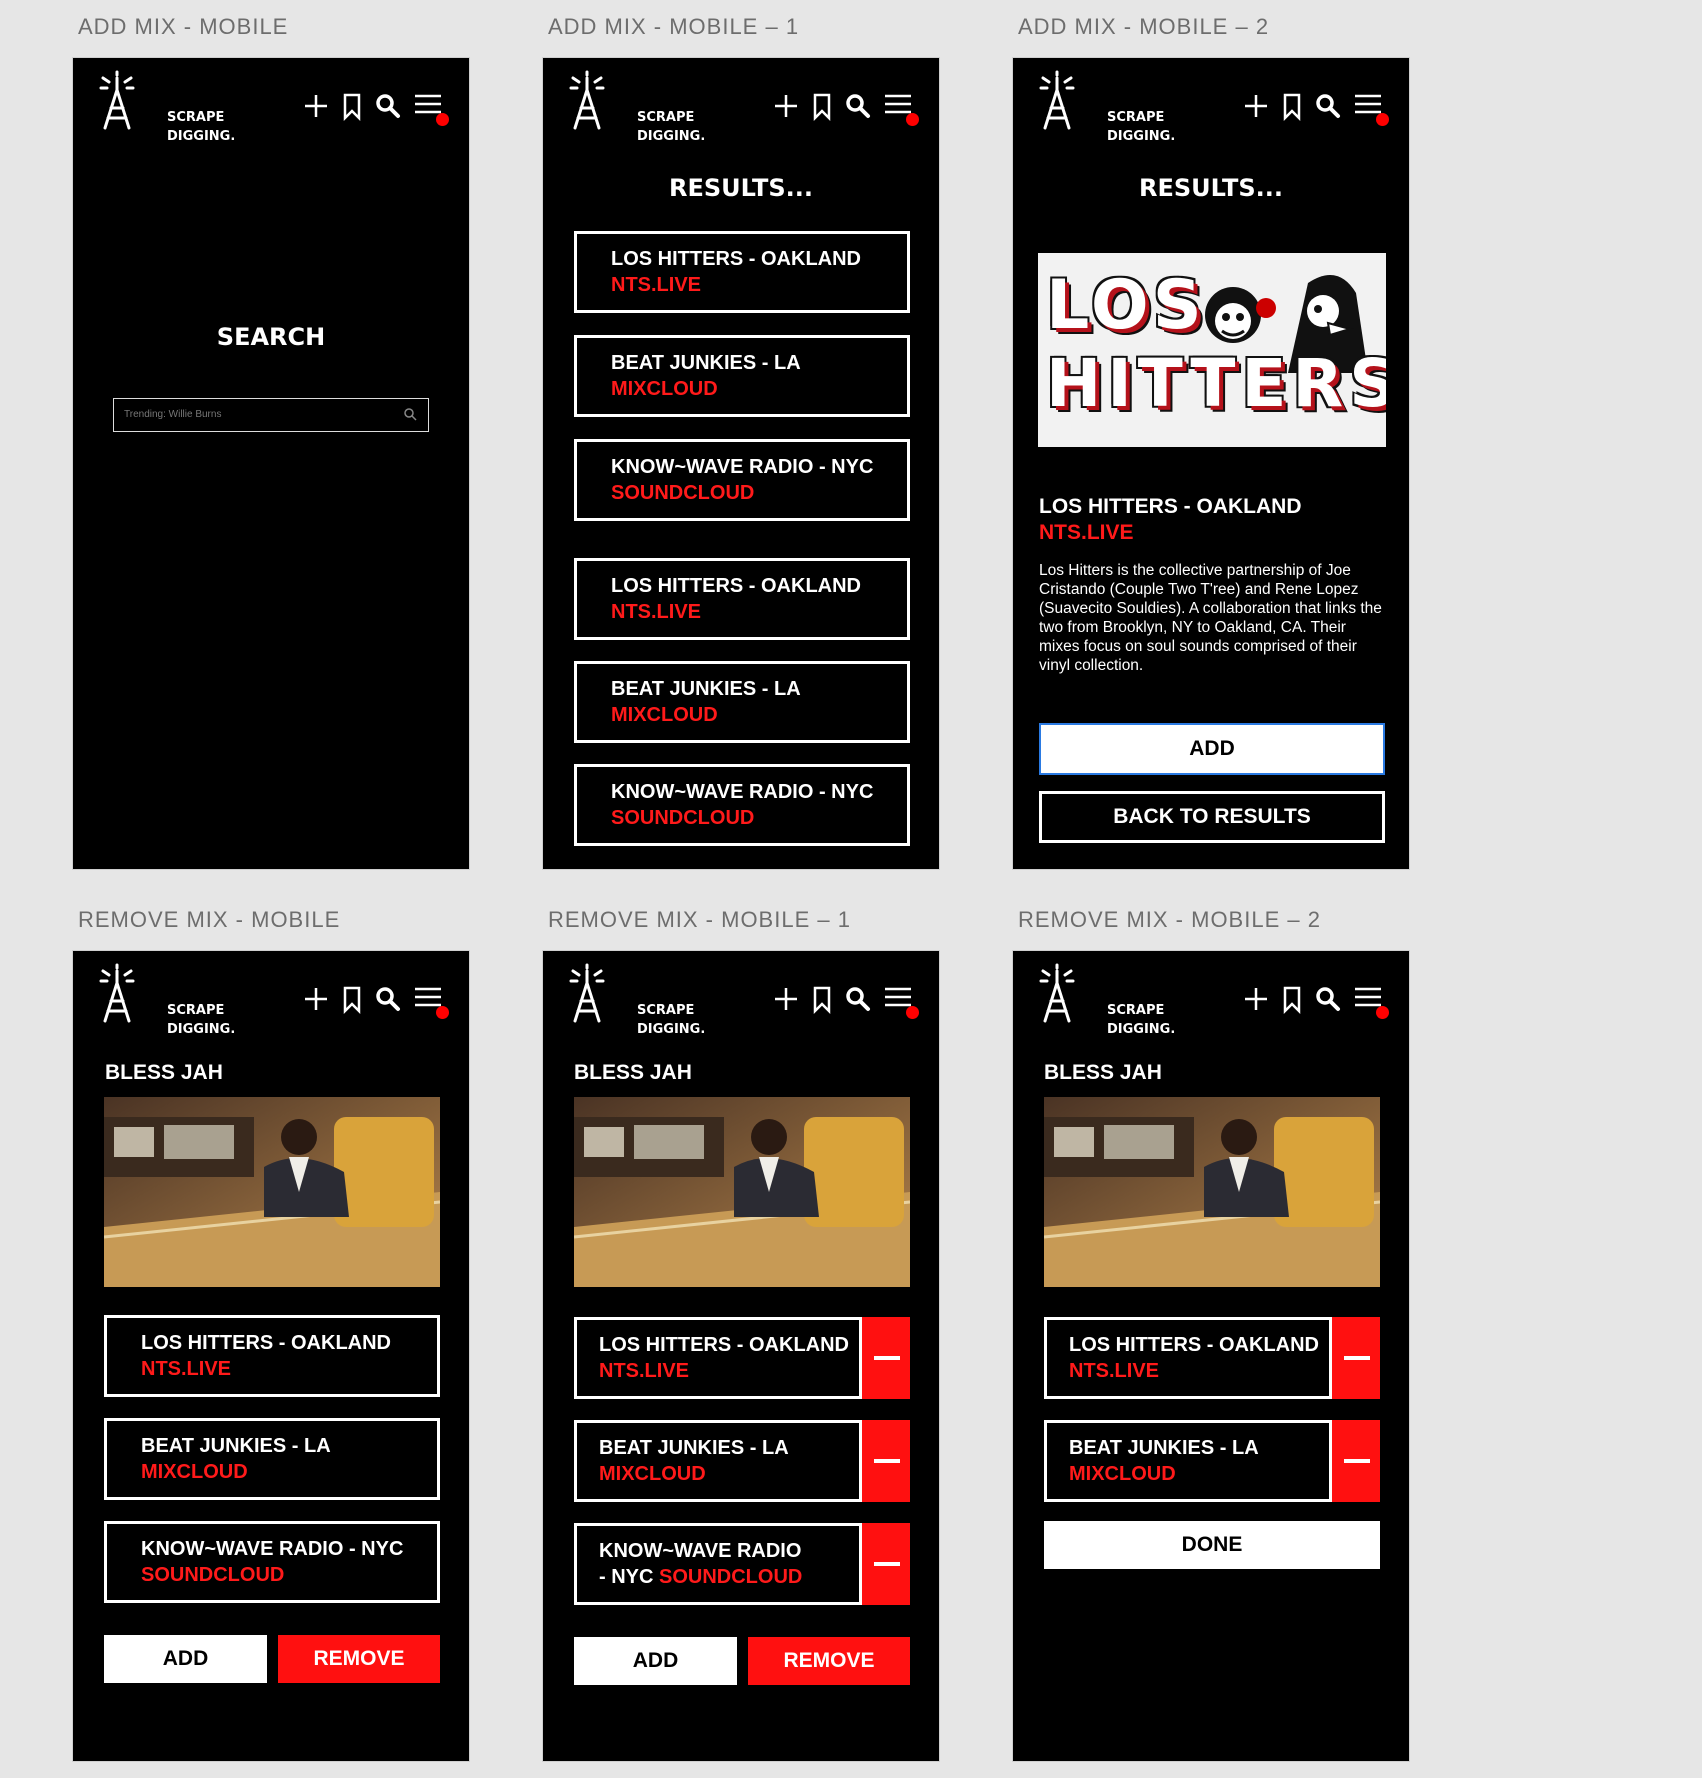 The image size is (1702, 1778). I want to click on artboard-label: ADD MIX - MOBILE, so click(183, 26).